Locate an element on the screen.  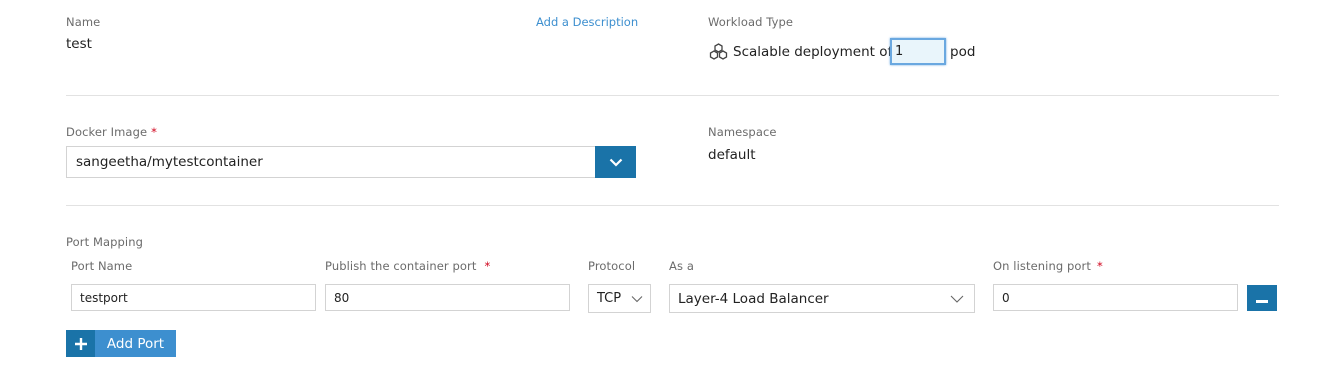
name-label: Name is located at coordinates (83, 22).